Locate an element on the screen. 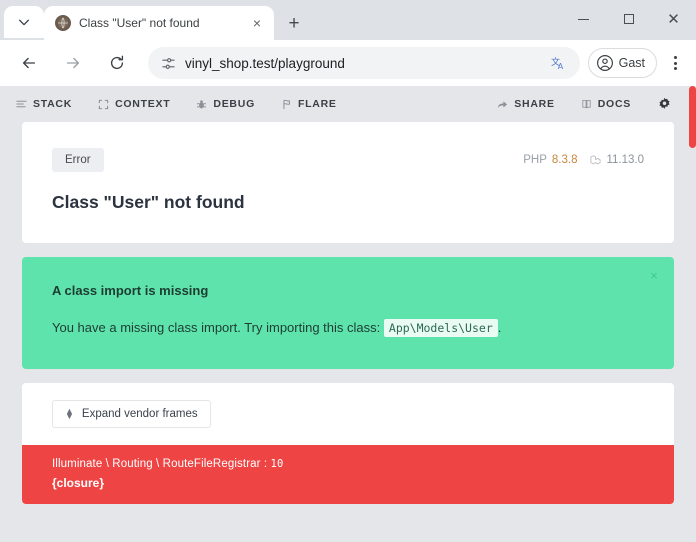  share-arrow-icon is located at coordinates (502, 104).